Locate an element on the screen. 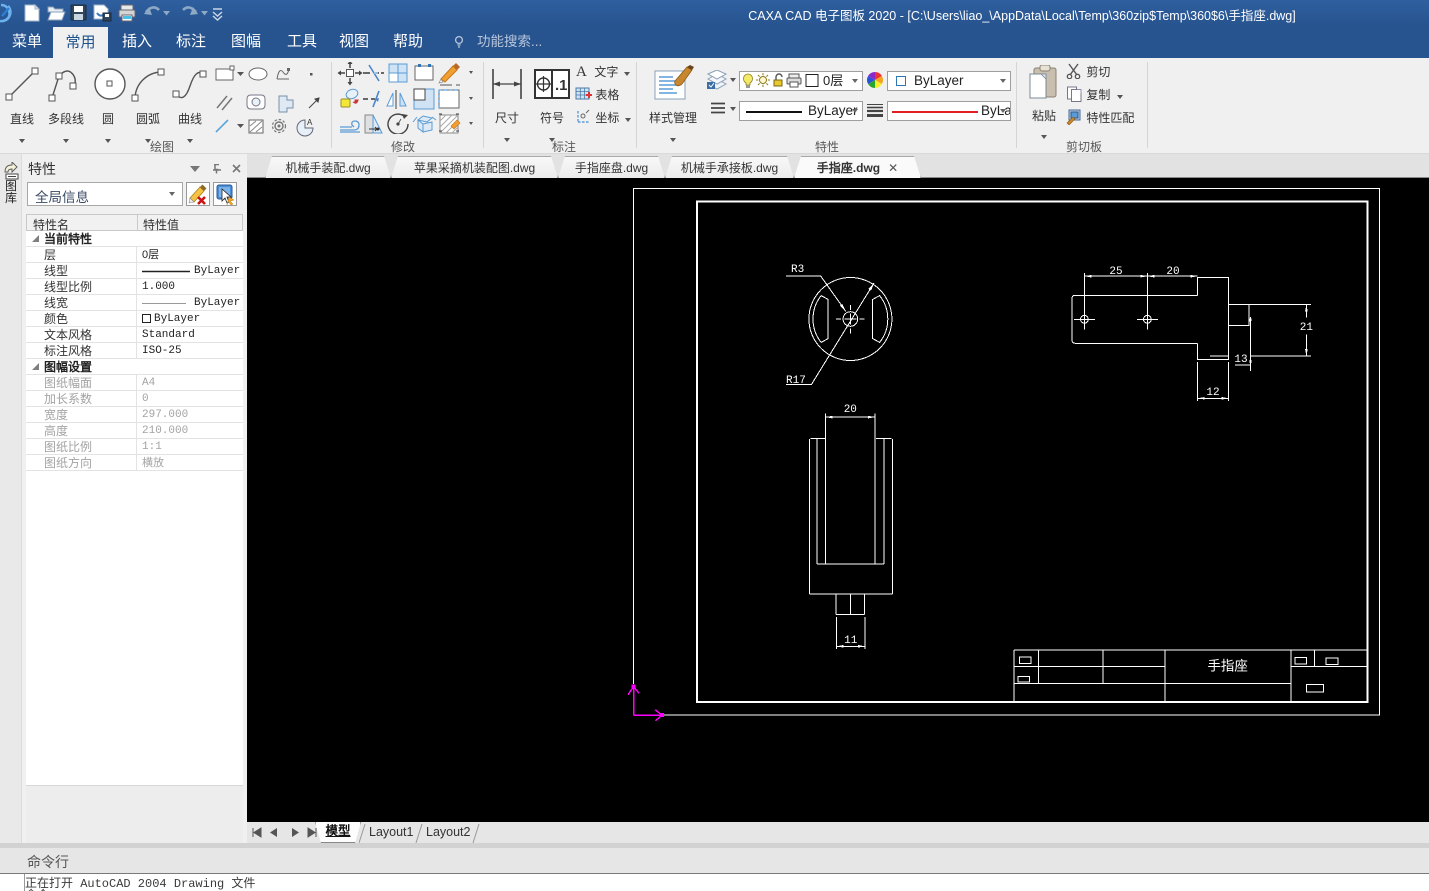 The image size is (1429, 891). svg-text: R3 is located at coordinates (797, 270).